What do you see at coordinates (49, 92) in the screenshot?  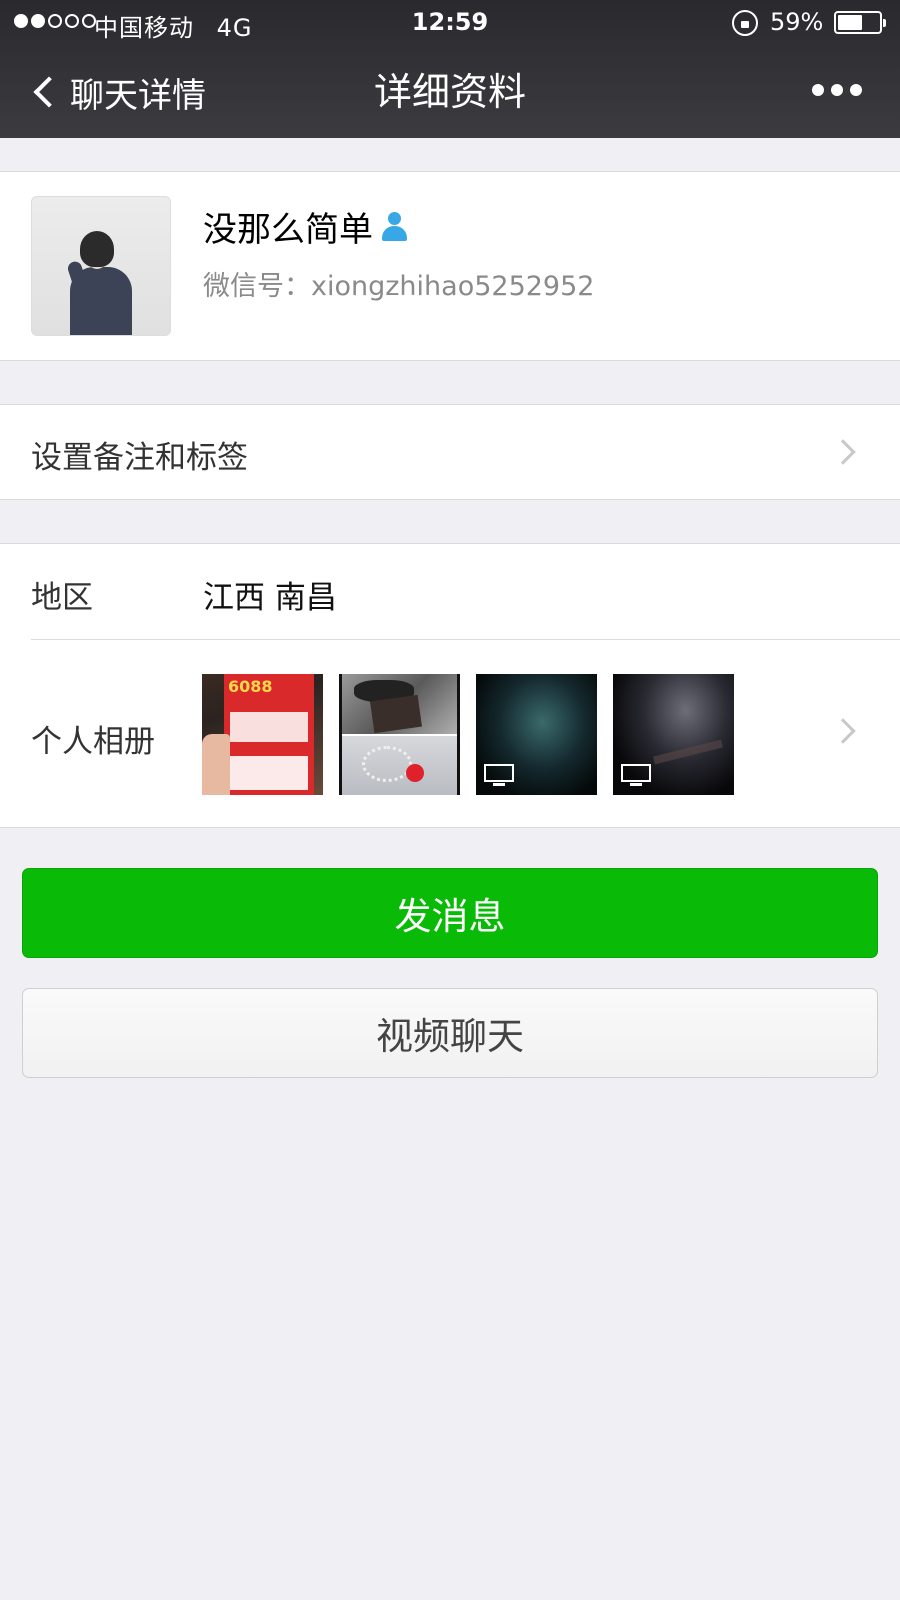 I see `back-chevron-icon` at bounding box center [49, 92].